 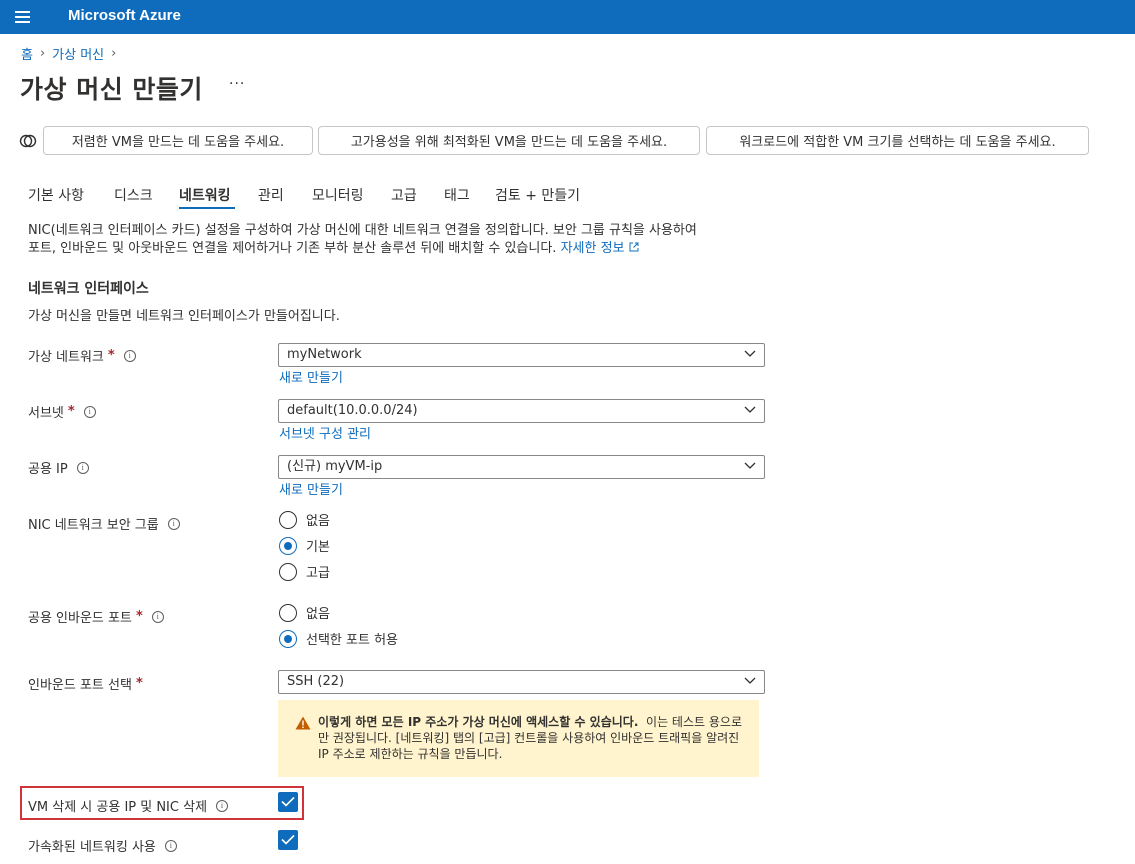 What do you see at coordinates (102, 845) in the screenshot?
I see `accelerated-networking-label: 가속화된 네트워킹 사용 i` at bounding box center [102, 845].